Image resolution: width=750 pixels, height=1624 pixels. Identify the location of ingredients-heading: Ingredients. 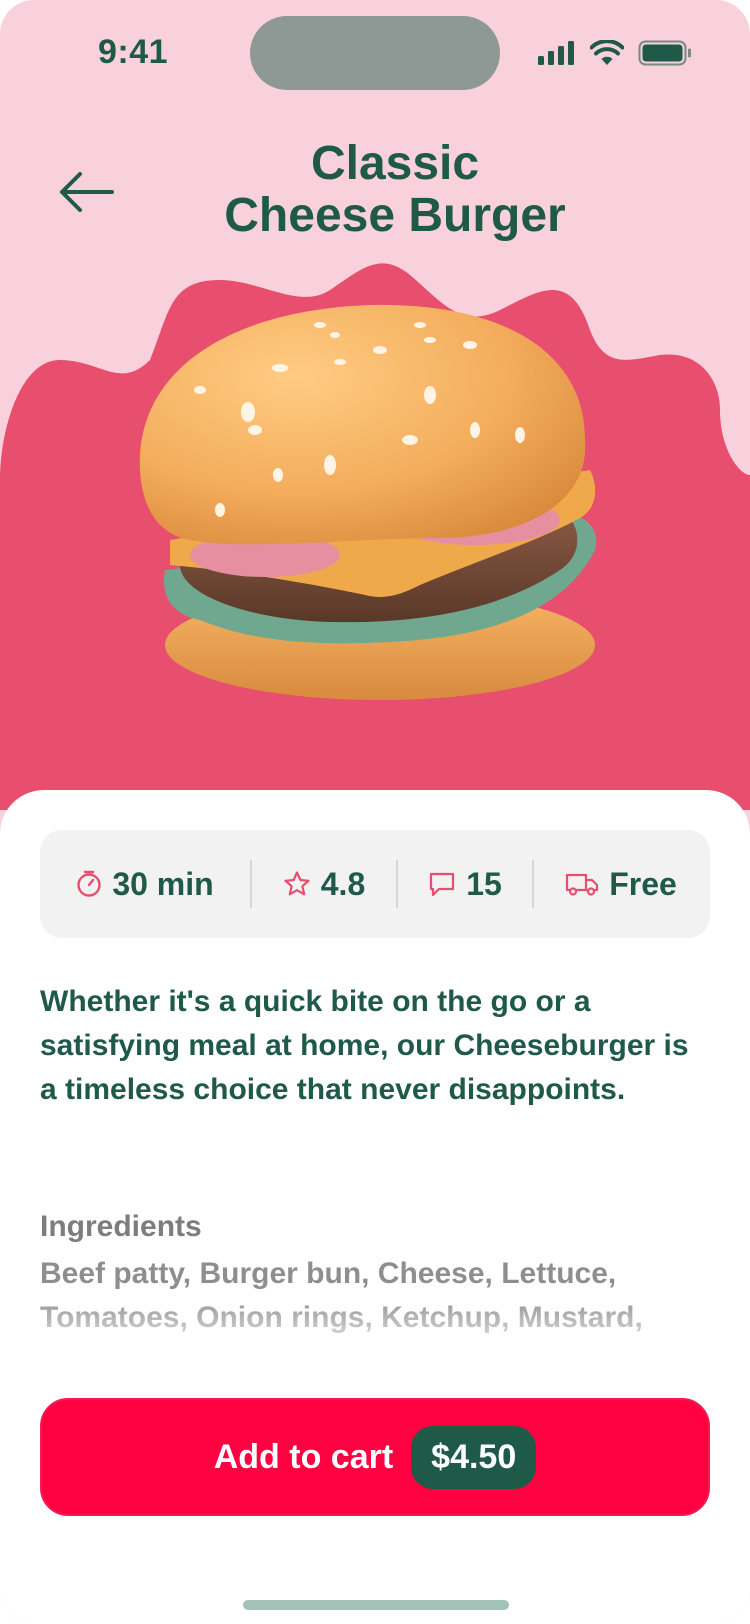
(121, 1226).